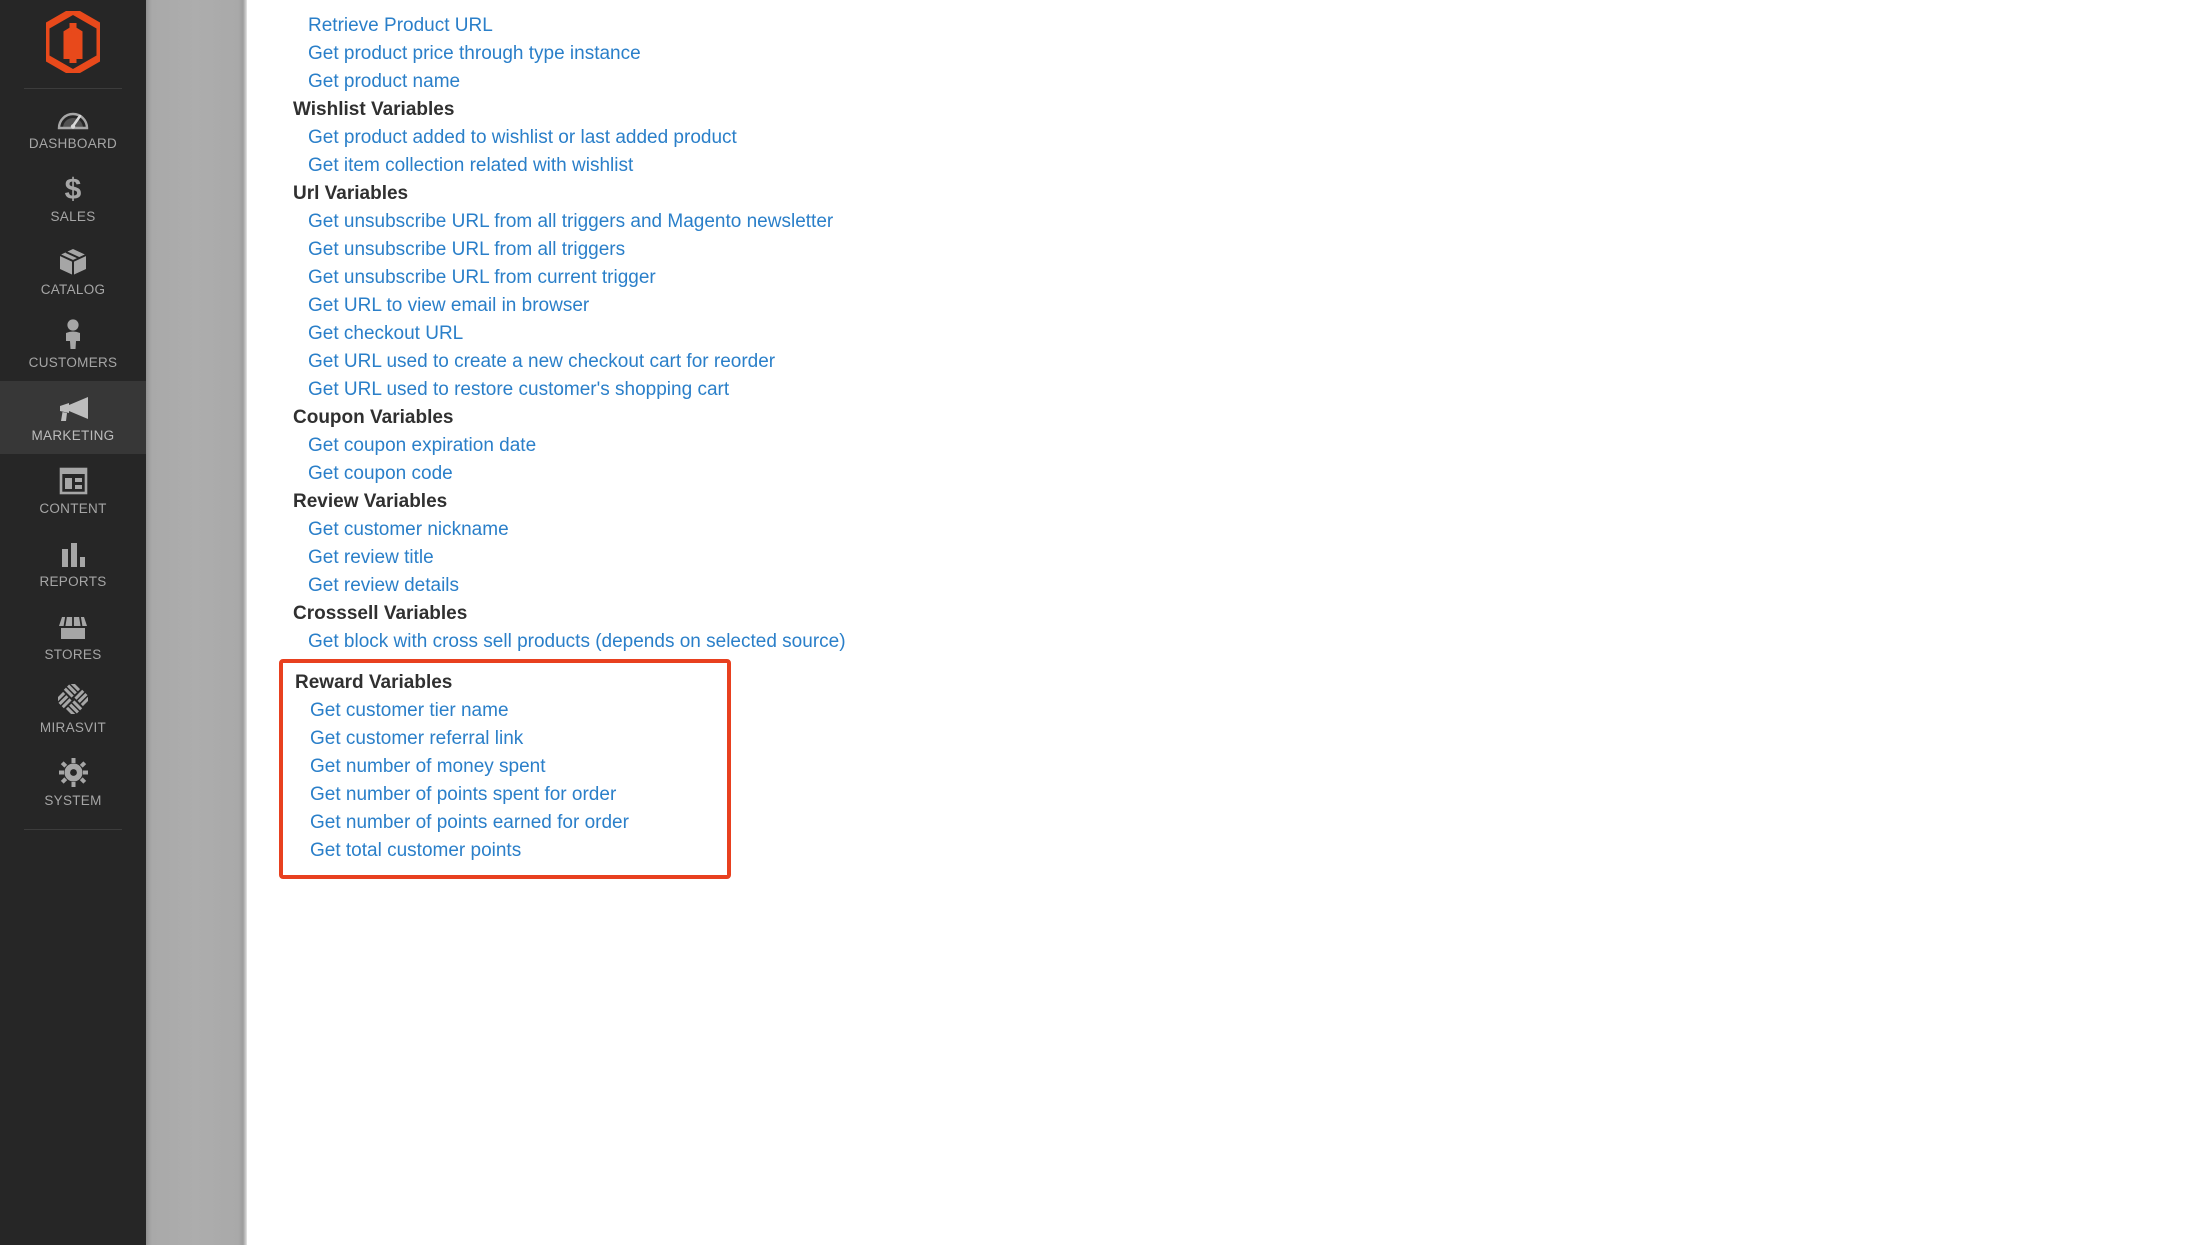 This screenshot has height=1245, width=2205. What do you see at coordinates (73, 772) in the screenshot?
I see `gear-icon` at bounding box center [73, 772].